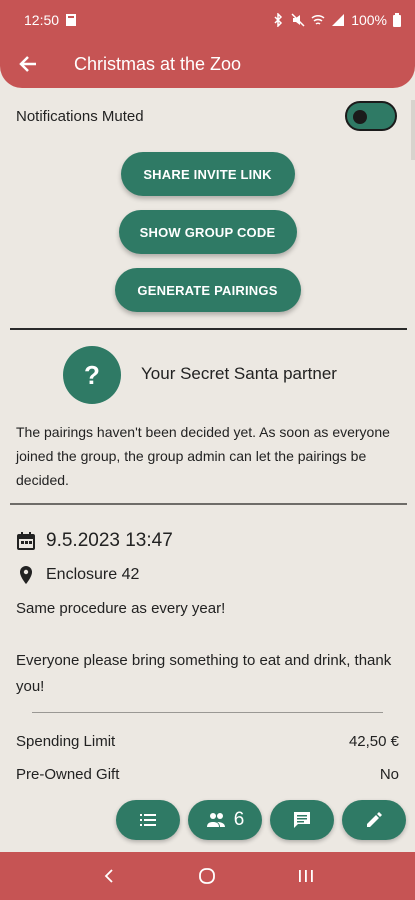  Describe the element at coordinates (207, 174) in the screenshot. I see `share-invite-link-button: SHARE INVITE LINK` at that location.